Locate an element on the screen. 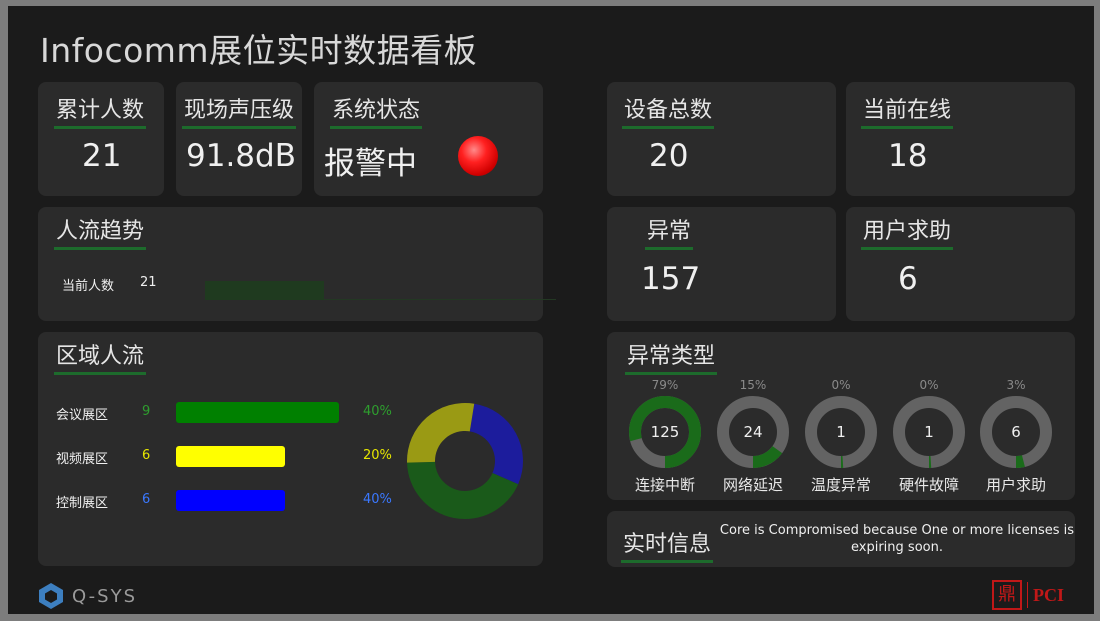  pci-logo: 鼎 PCI is located at coordinates (1028, 595).